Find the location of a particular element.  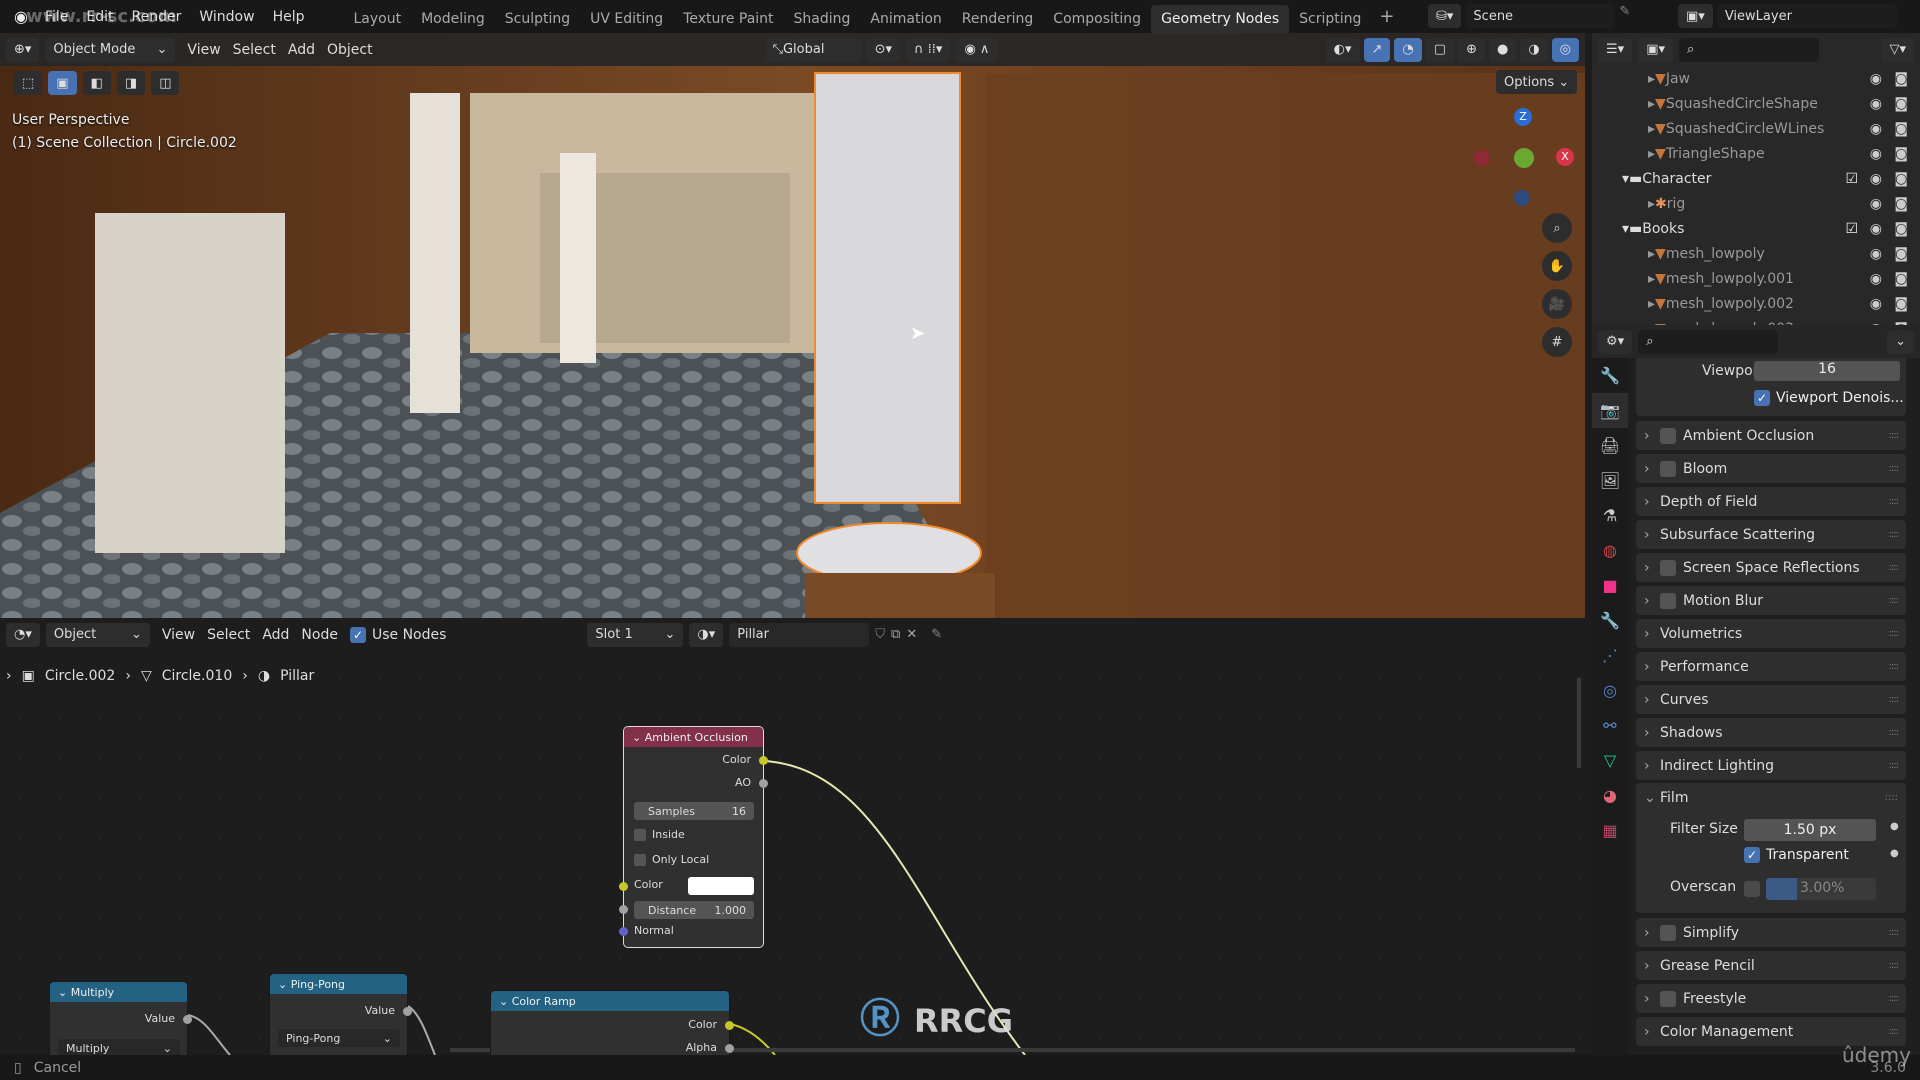

pan-hand-icon: ✋ is located at coordinates (1557, 266).